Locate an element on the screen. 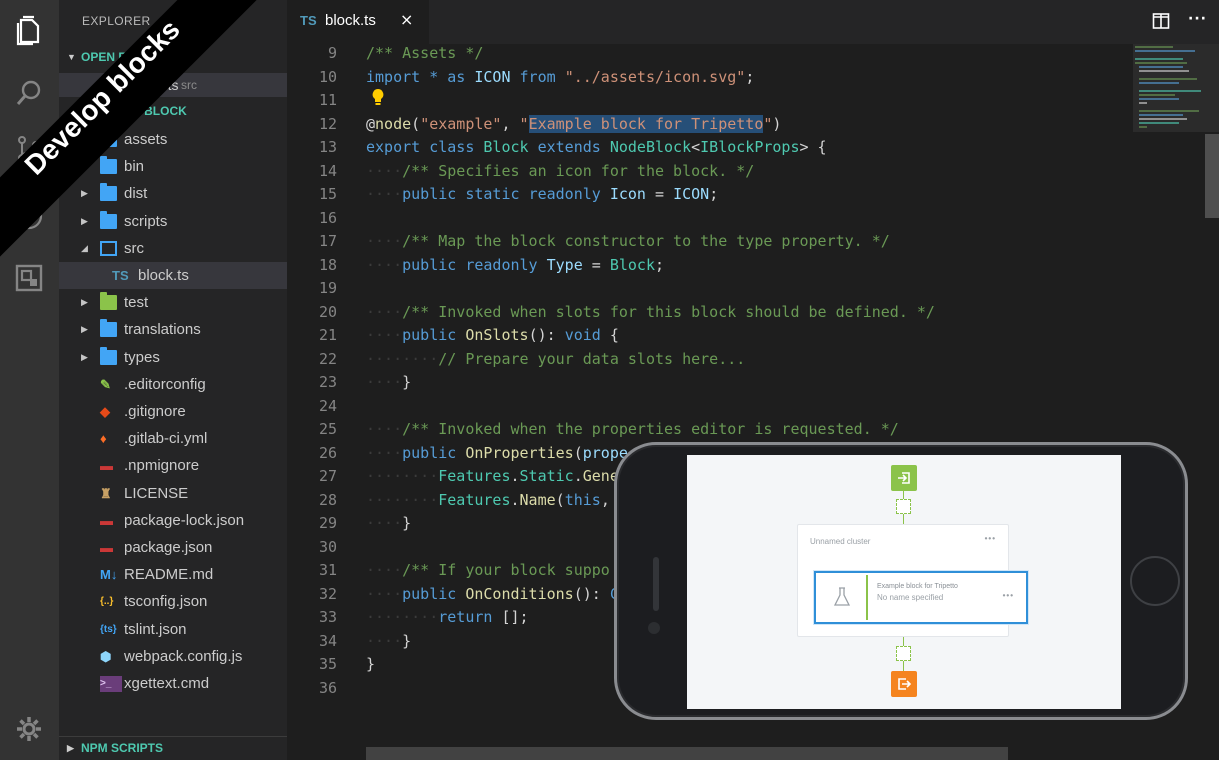 The height and width of the screenshot is (760, 1219). entry-node is located at coordinates (904, 478).